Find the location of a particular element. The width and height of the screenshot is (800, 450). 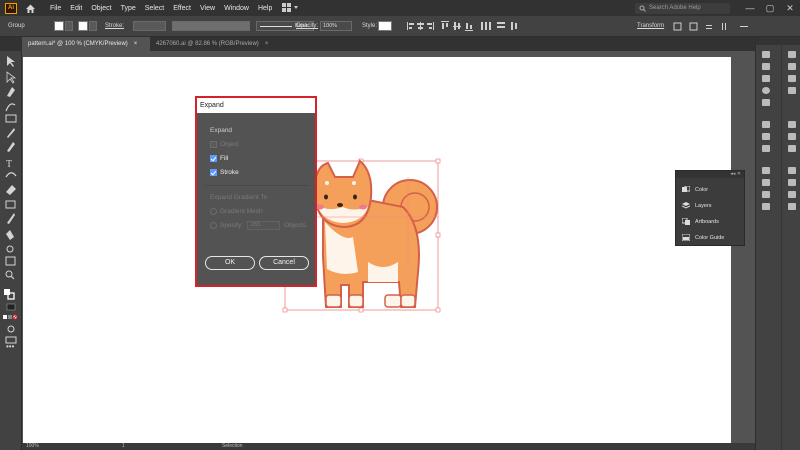

transparency-panel-icon is located at coordinates (766, 148).